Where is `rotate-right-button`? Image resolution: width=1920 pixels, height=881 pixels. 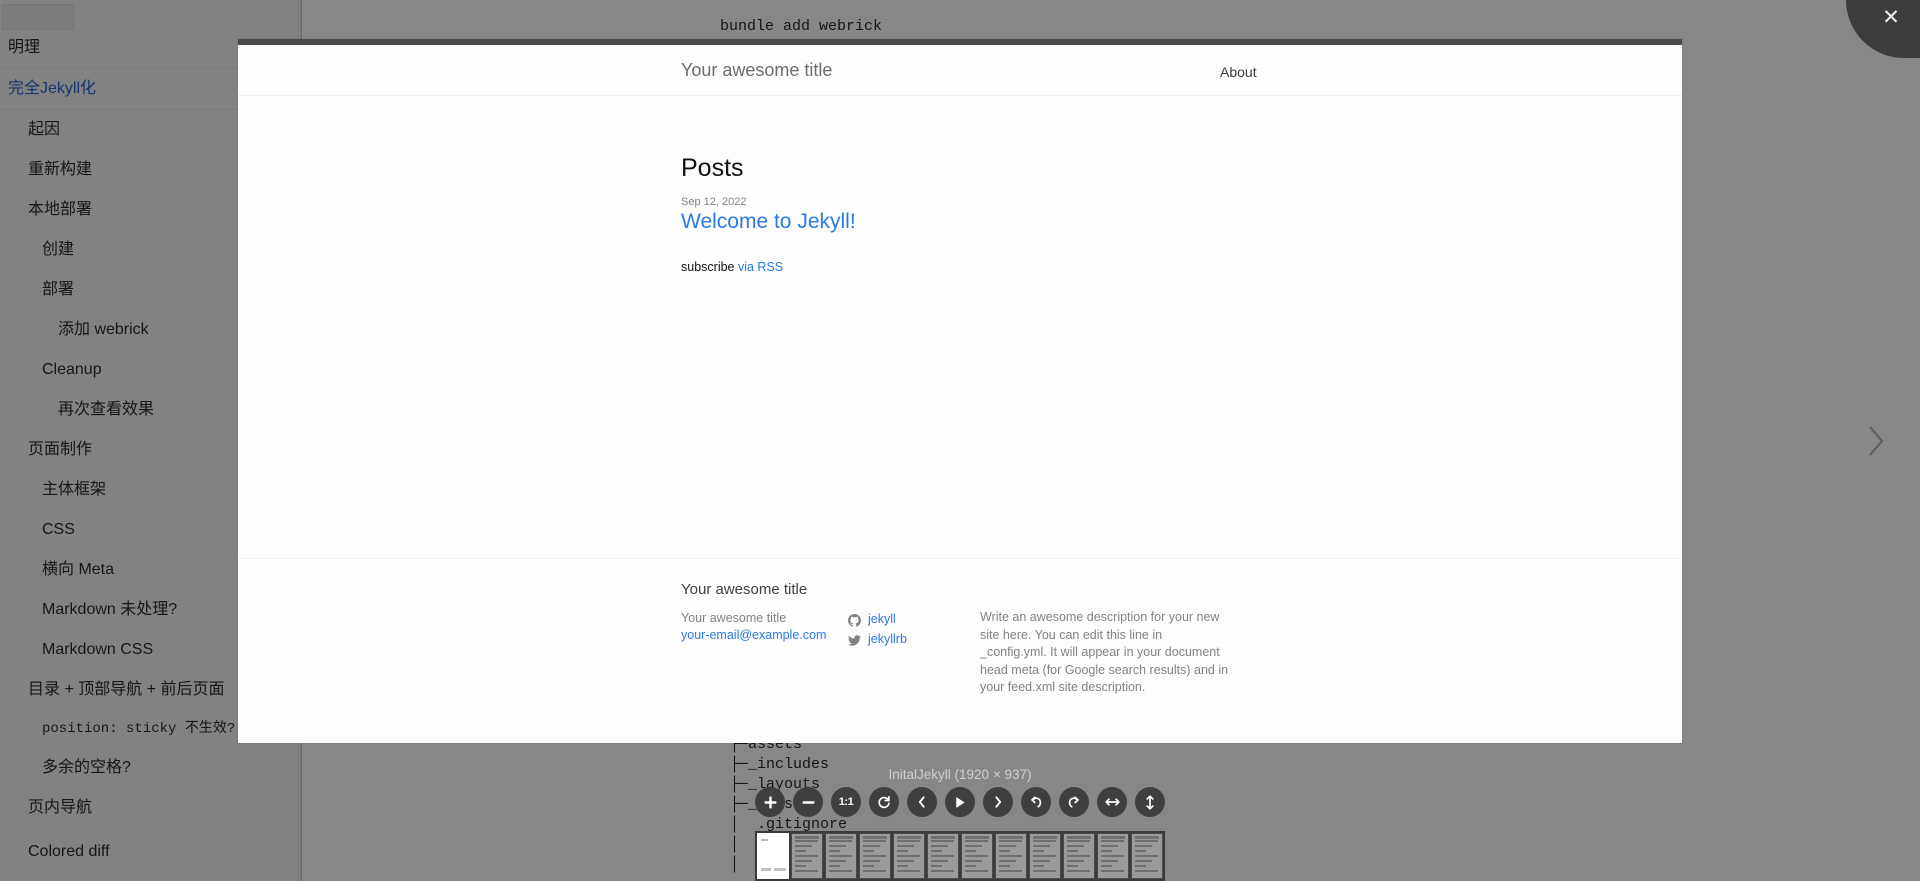 rotate-right-button is located at coordinates (1074, 802).